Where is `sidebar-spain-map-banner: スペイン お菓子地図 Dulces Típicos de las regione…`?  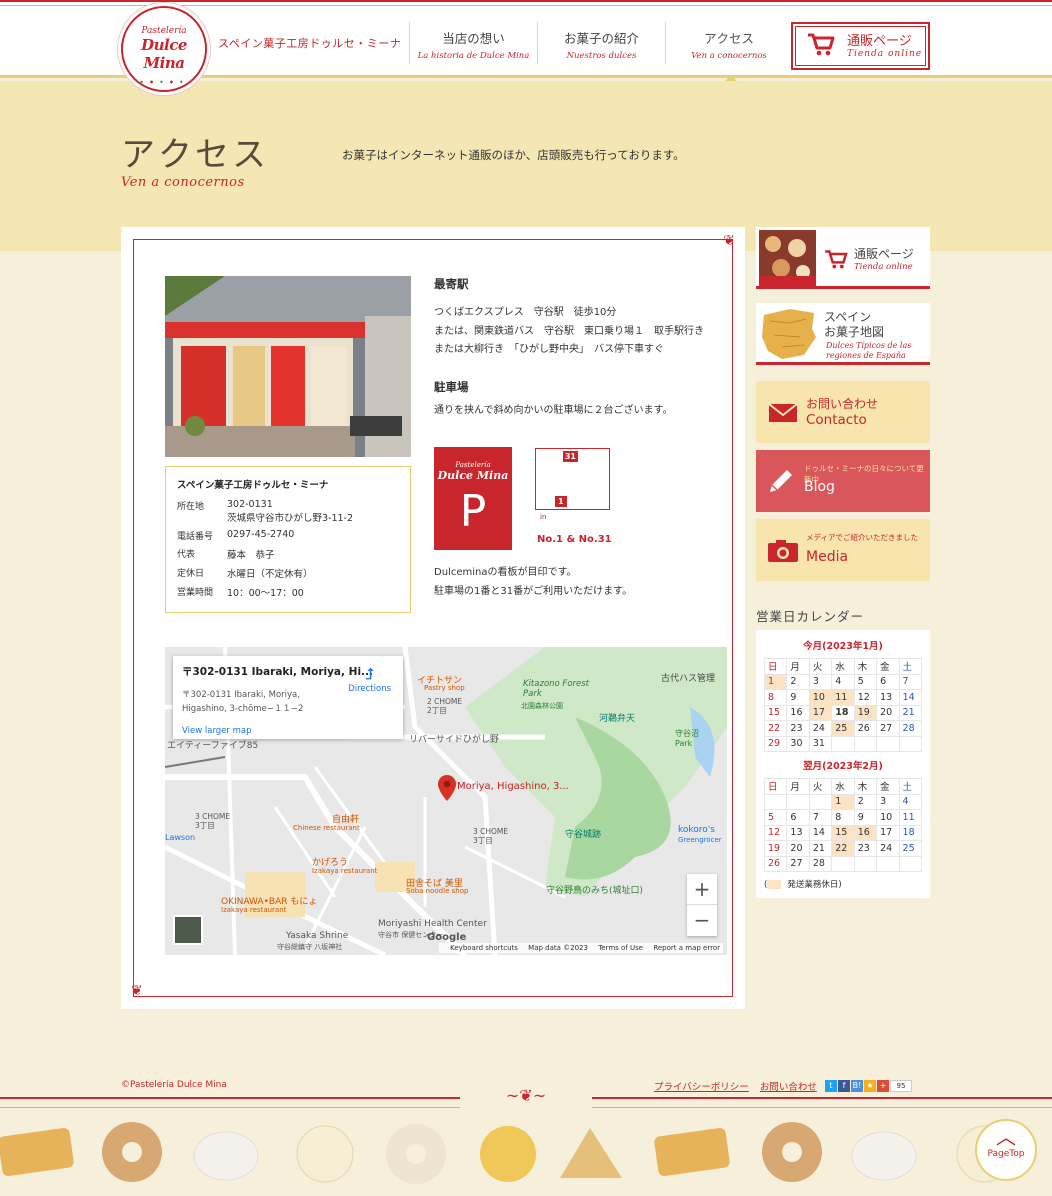 sidebar-spain-map-banner: スペイン お菓子地図 Dulces Típicos de las regione… is located at coordinates (843, 334).